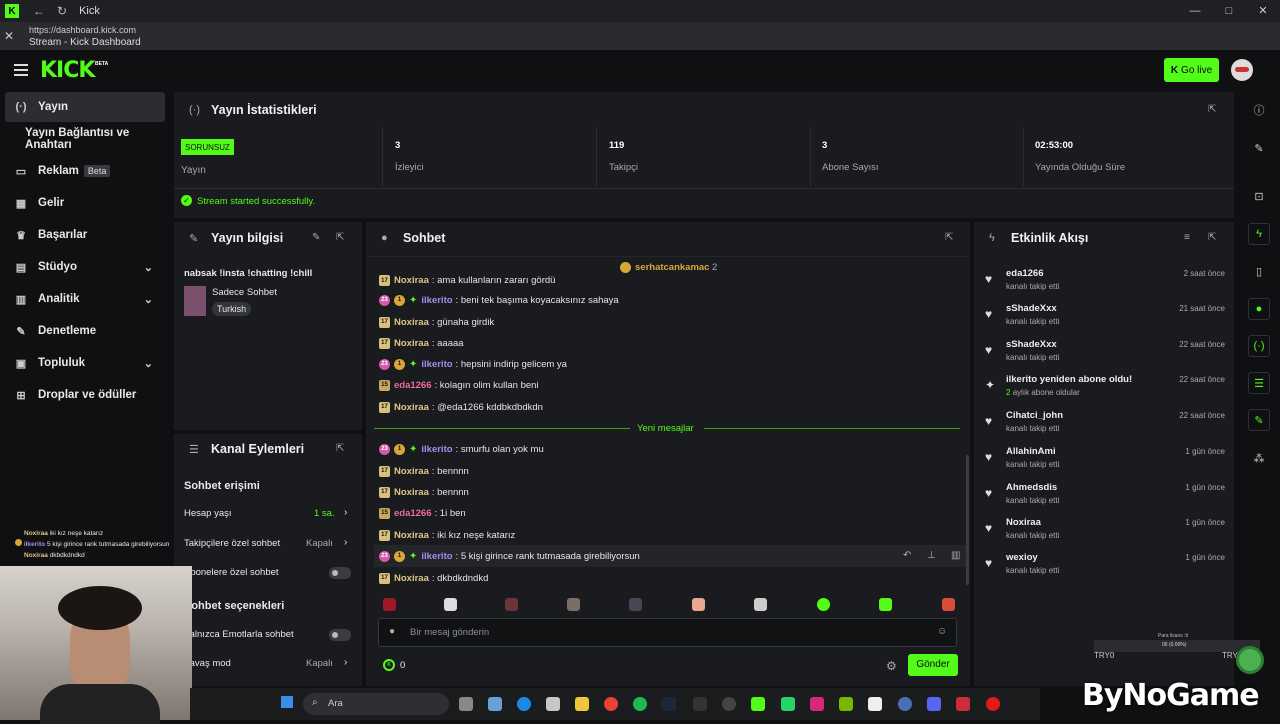 This screenshot has height=724, width=1280. What do you see at coordinates (413, 385) in the screenshot?
I see `chat-username: eda1266` at bounding box center [413, 385].